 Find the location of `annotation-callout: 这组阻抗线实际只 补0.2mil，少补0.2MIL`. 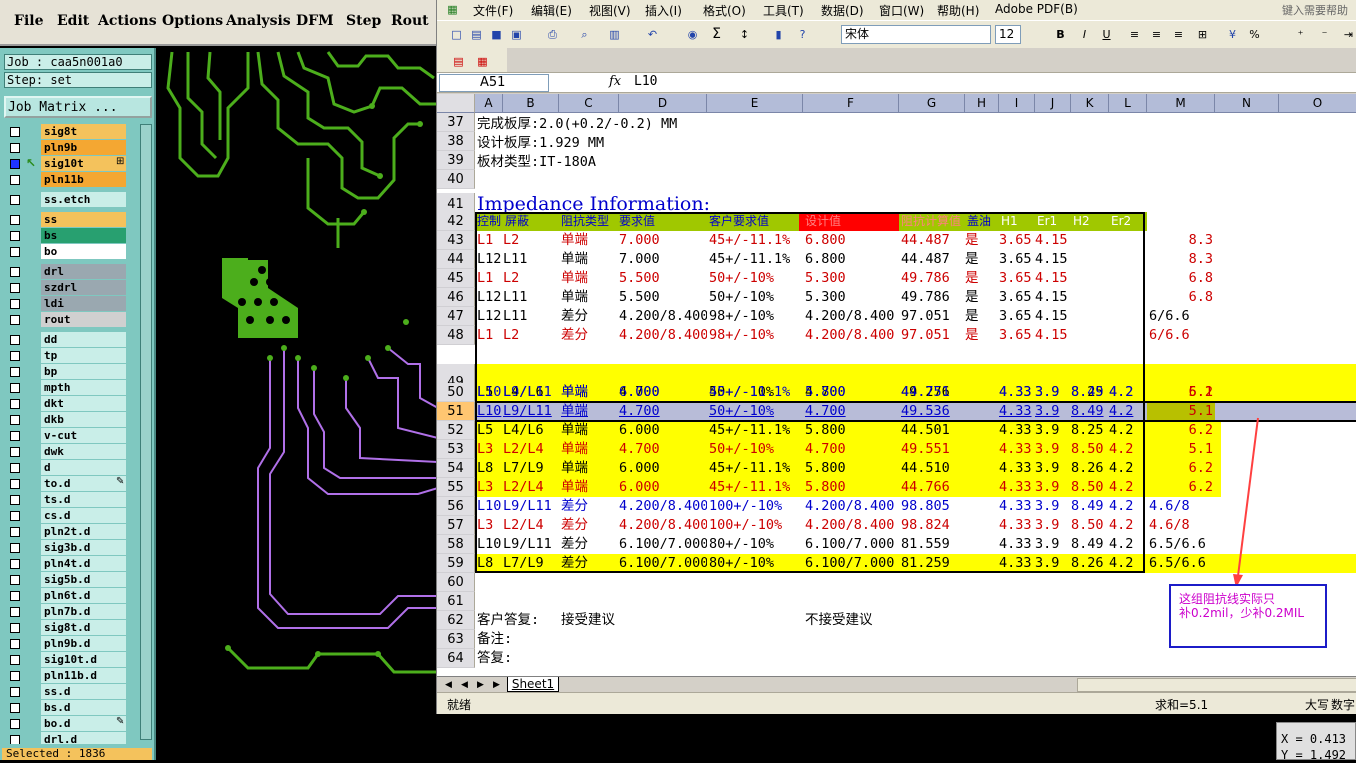

annotation-callout: 这组阻抗线实际只 补0.2mil，少补0.2MIL is located at coordinates (1248, 616).